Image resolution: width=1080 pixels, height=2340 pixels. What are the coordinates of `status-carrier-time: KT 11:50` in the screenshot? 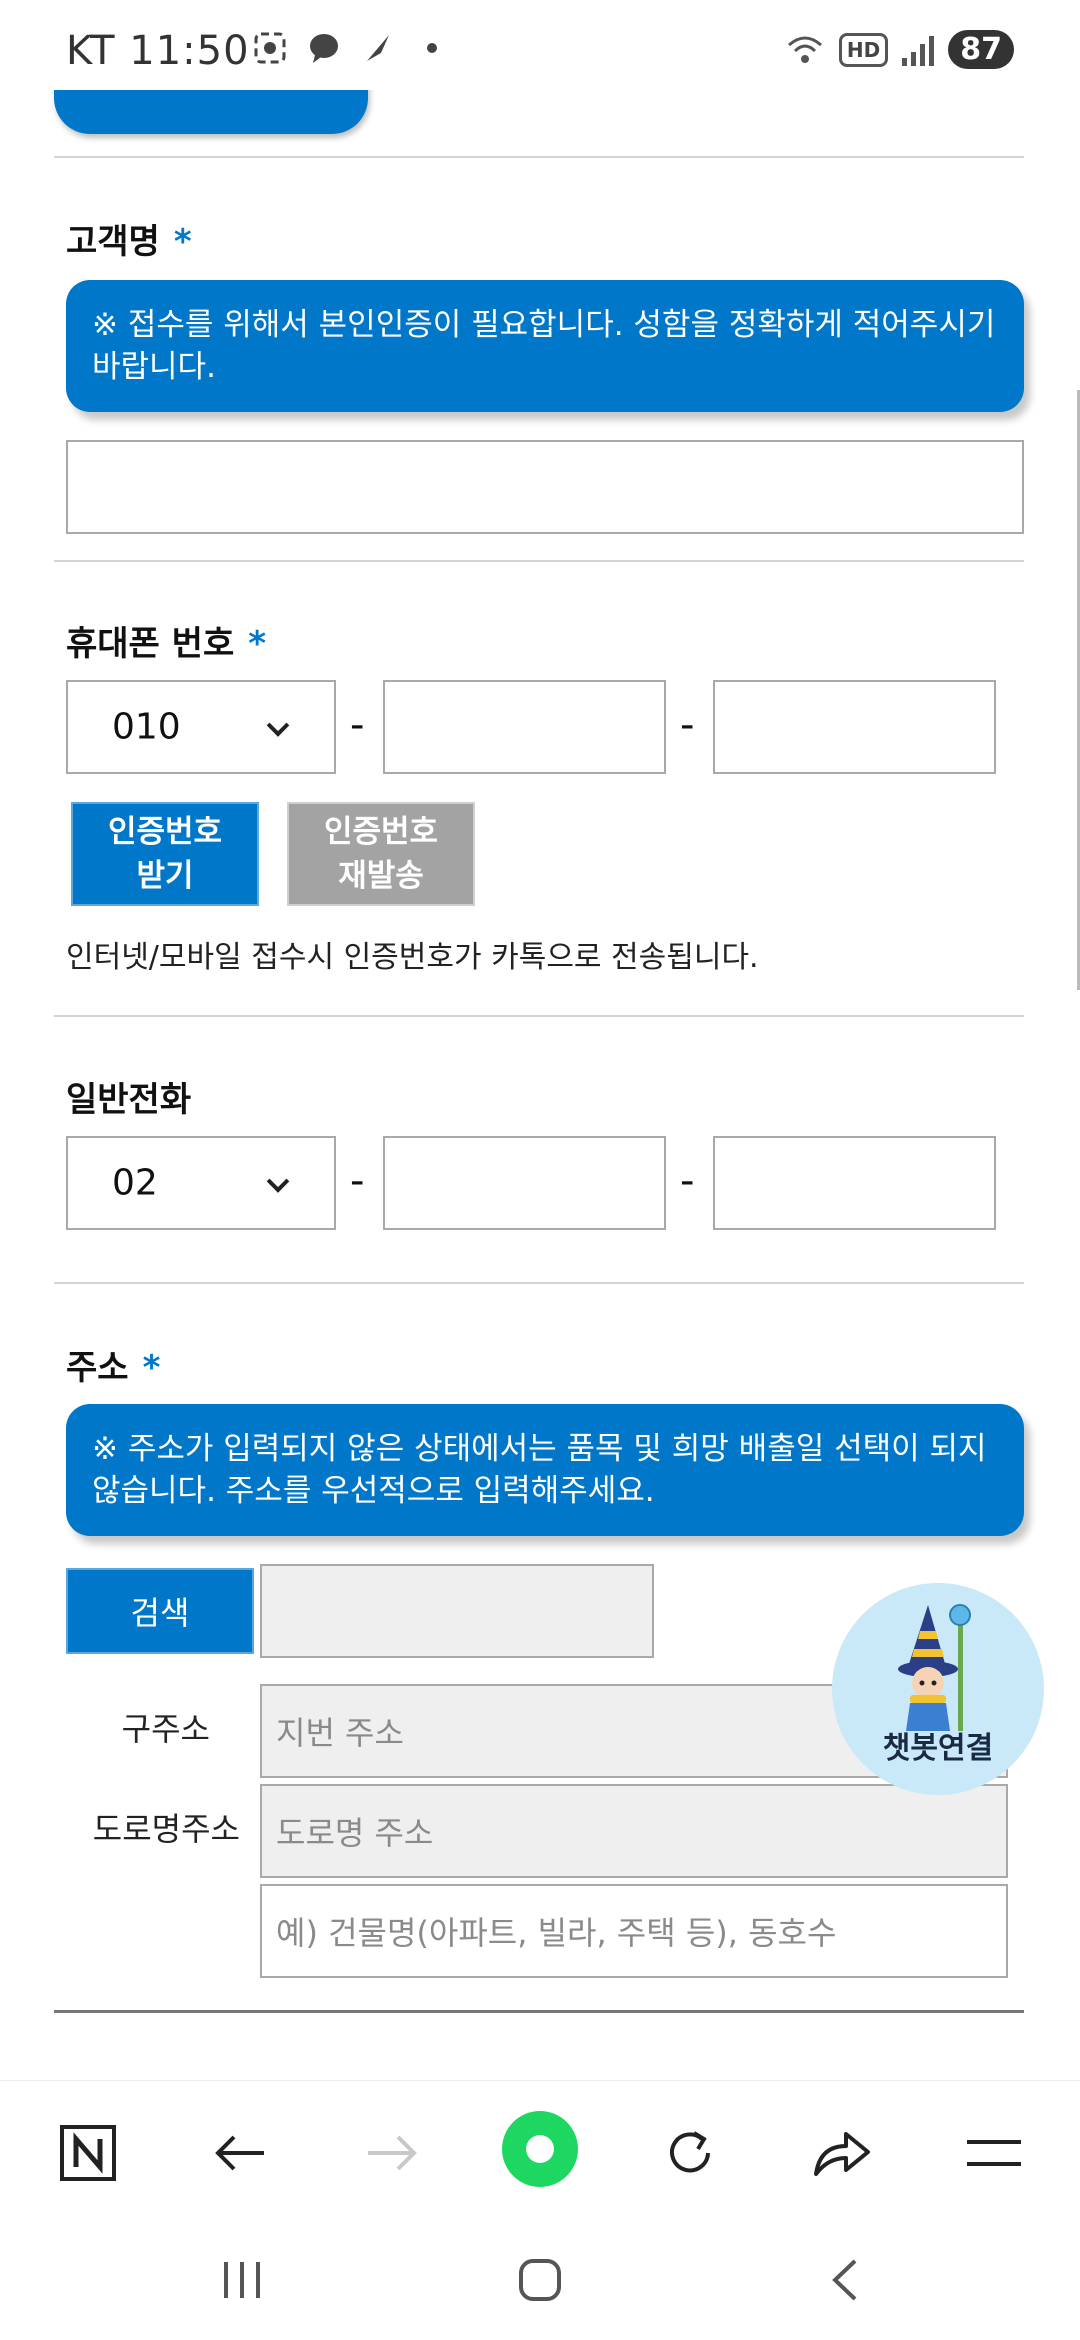 It's located at (158, 51).